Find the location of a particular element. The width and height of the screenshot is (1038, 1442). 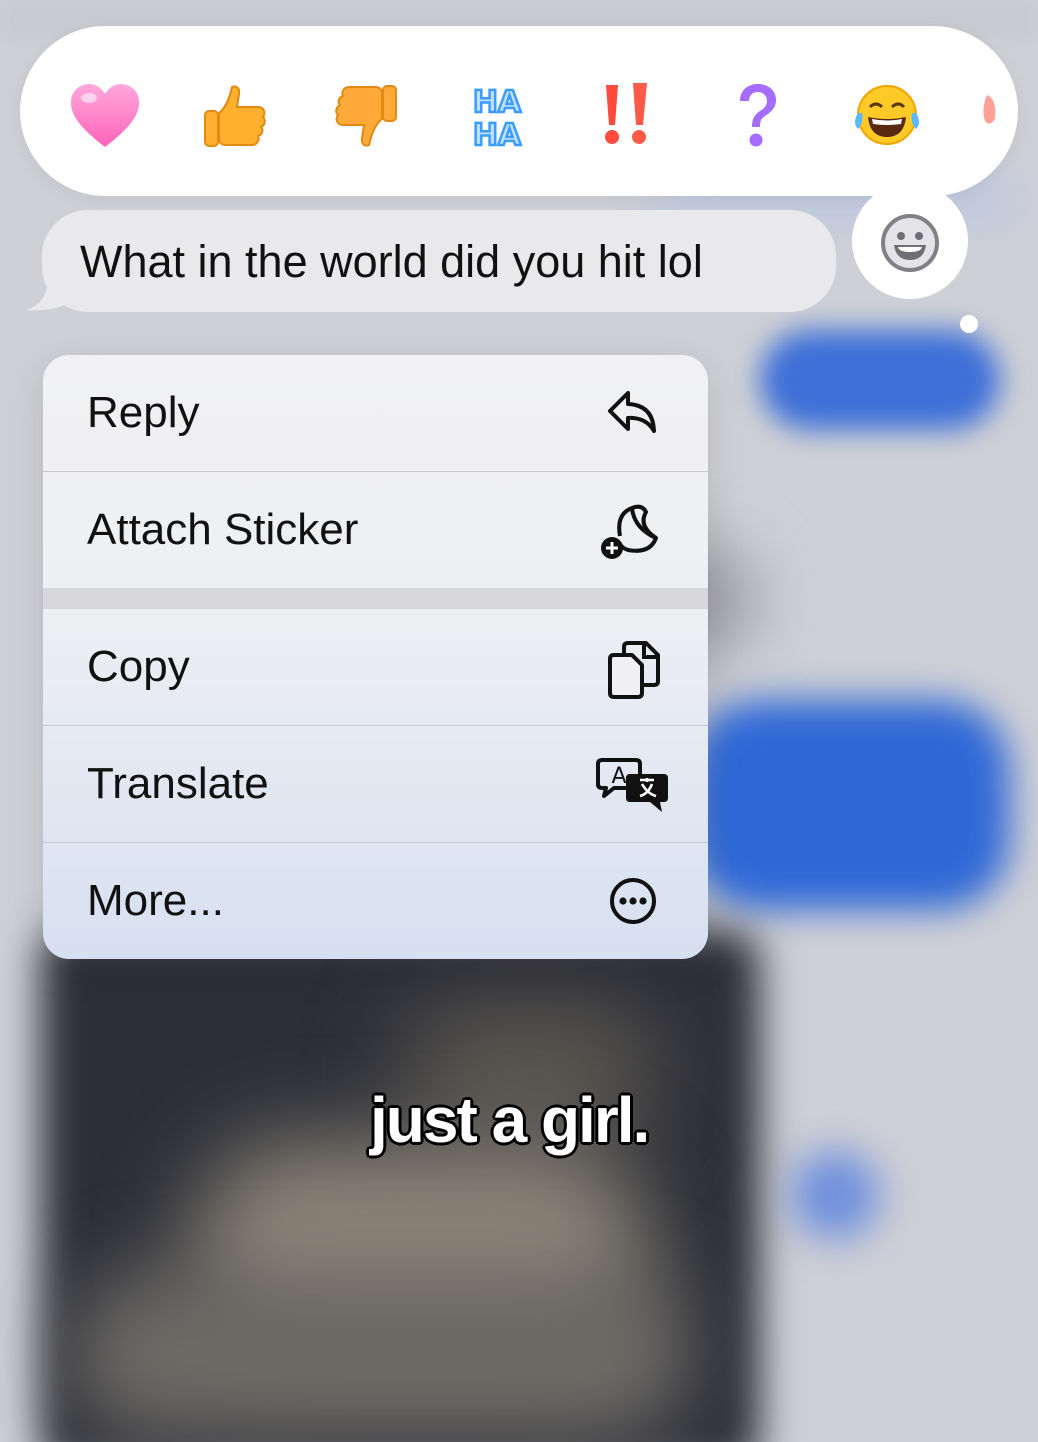

reaction-partial-next is located at coordinates (995, 116).